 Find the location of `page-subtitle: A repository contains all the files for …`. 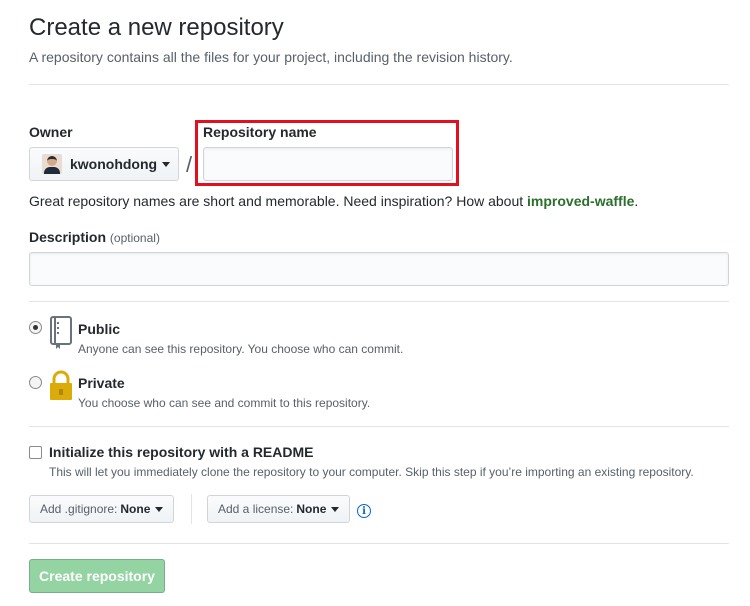

page-subtitle: A repository contains all the files for … is located at coordinates (271, 57).